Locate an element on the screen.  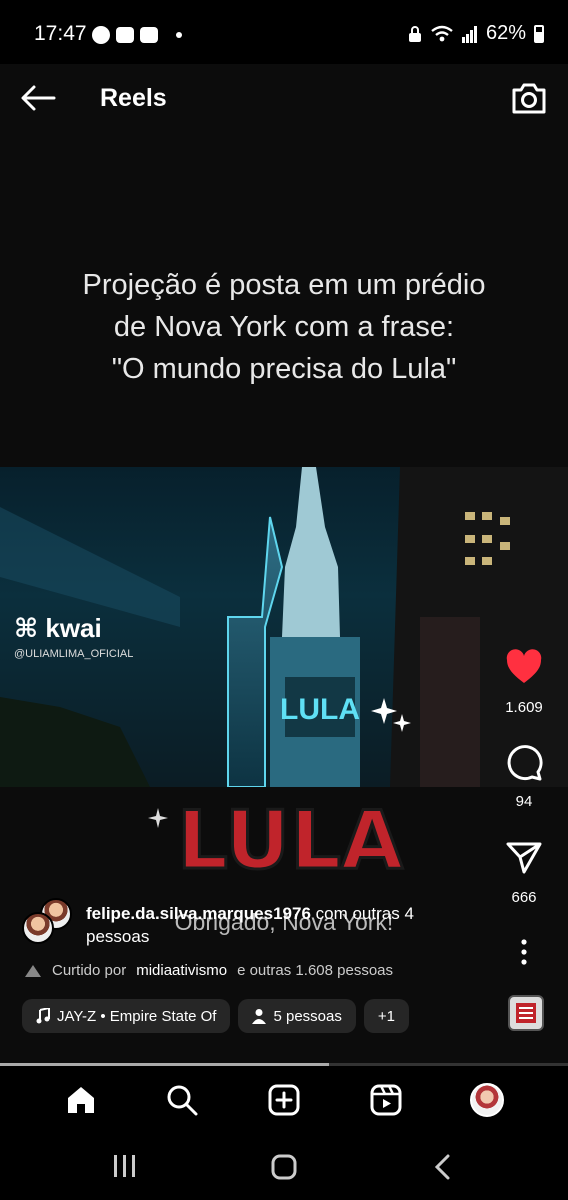
liked-avatar-icon is located at coordinates (33, 970).